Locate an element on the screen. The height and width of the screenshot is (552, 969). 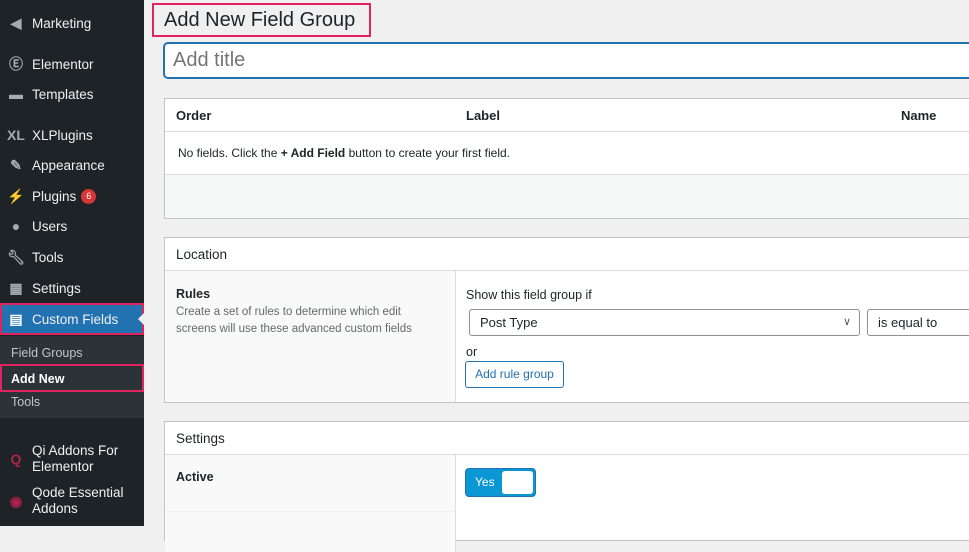
menu-label: Qode Essential Addons is located at coordinates (78, 500).